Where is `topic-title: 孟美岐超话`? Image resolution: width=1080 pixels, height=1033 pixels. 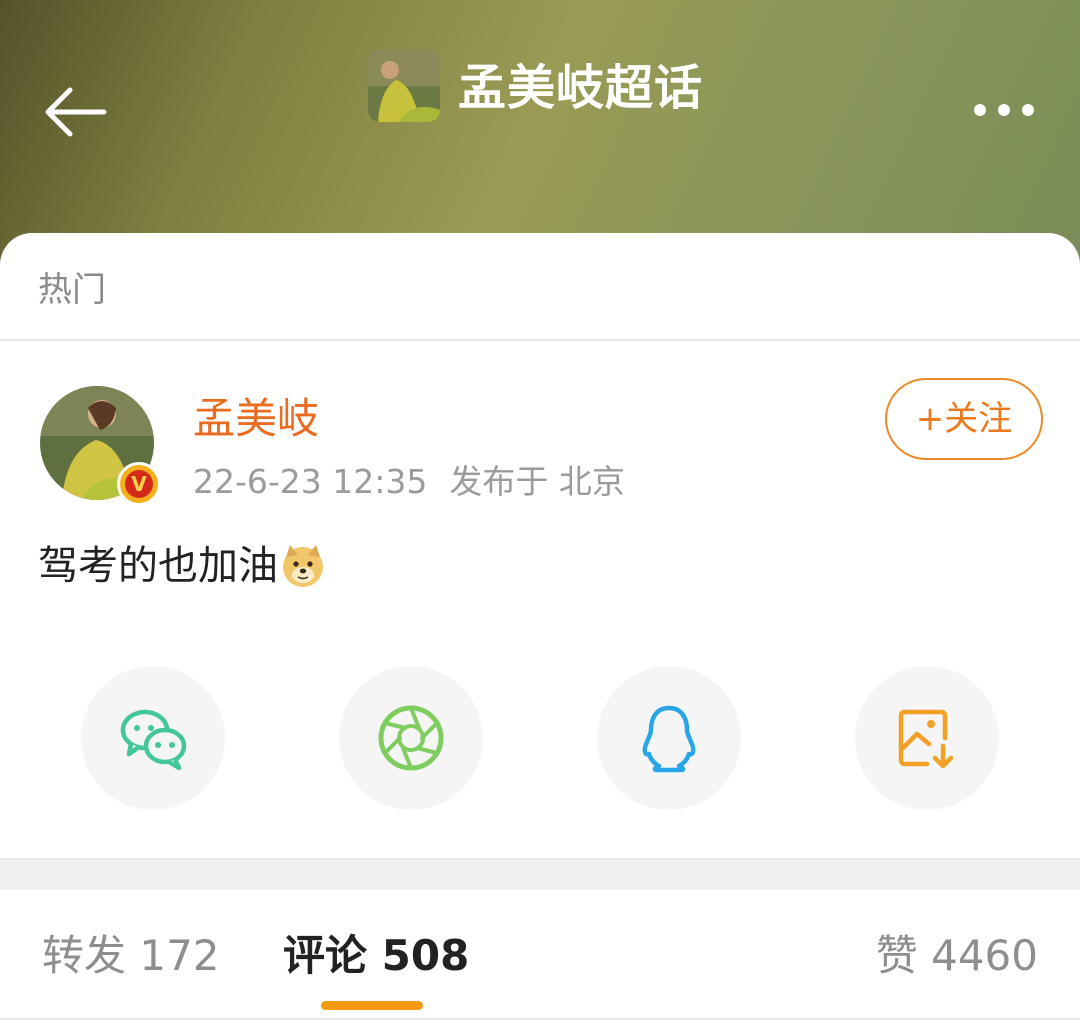
topic-title: 孟美岐超话 is located at coordinates (581, 88).